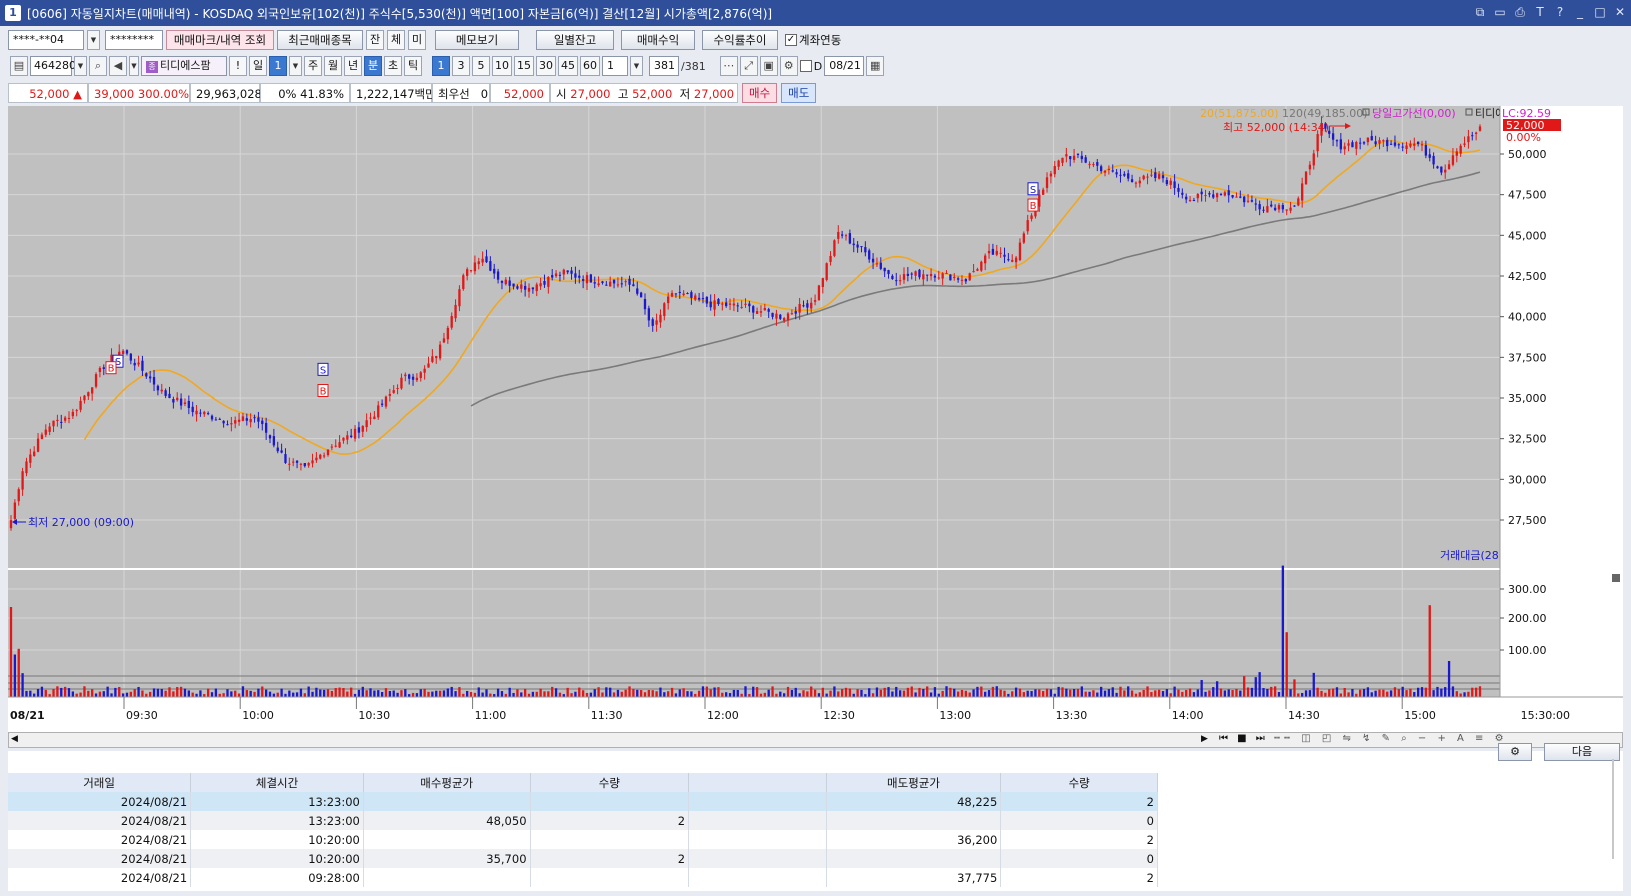 This screenshot has height=896, width=1631. What do you see at coordinates (844, 66) in the screenshot?
I see `date-field: 08/21` at bounding box center [844, 66].